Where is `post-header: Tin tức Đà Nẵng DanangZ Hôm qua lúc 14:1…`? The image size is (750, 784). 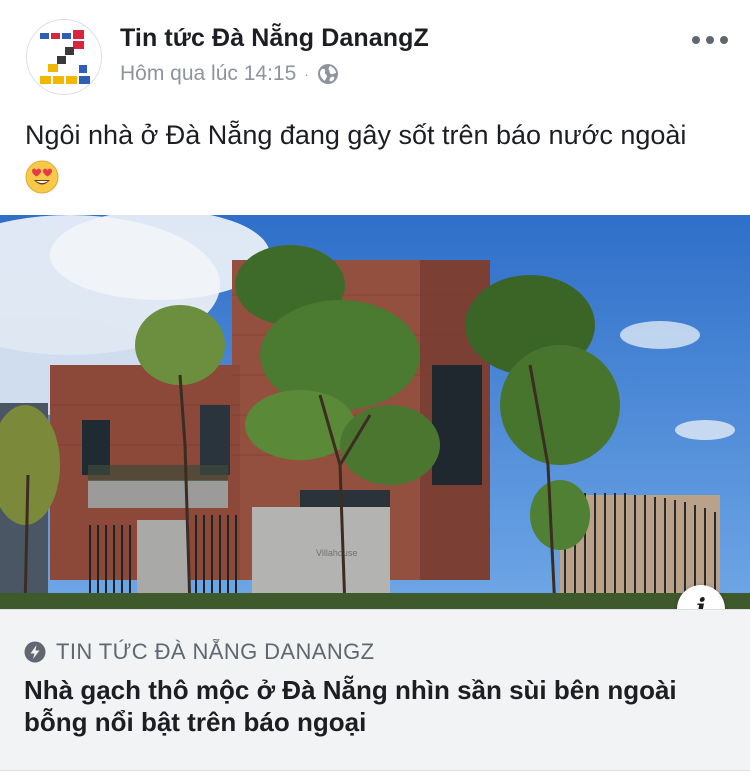
post-header: Tin tức Đà Nẵng DanangZ Hôm qua lúc 14:1… is located at coordinates (375, 52).